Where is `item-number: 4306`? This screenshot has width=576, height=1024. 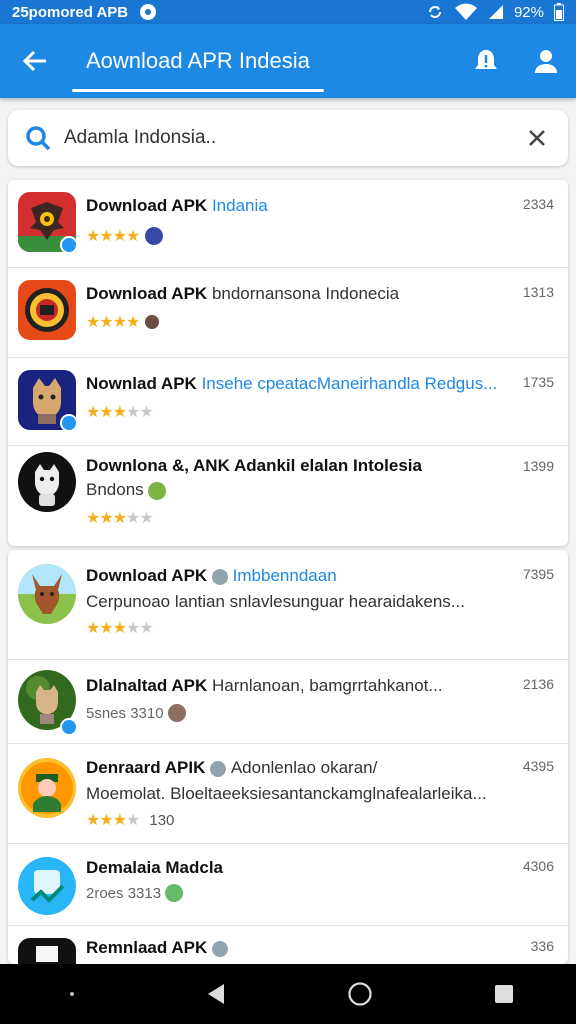
item-number: 4306 is located at coordinates (538, 866).